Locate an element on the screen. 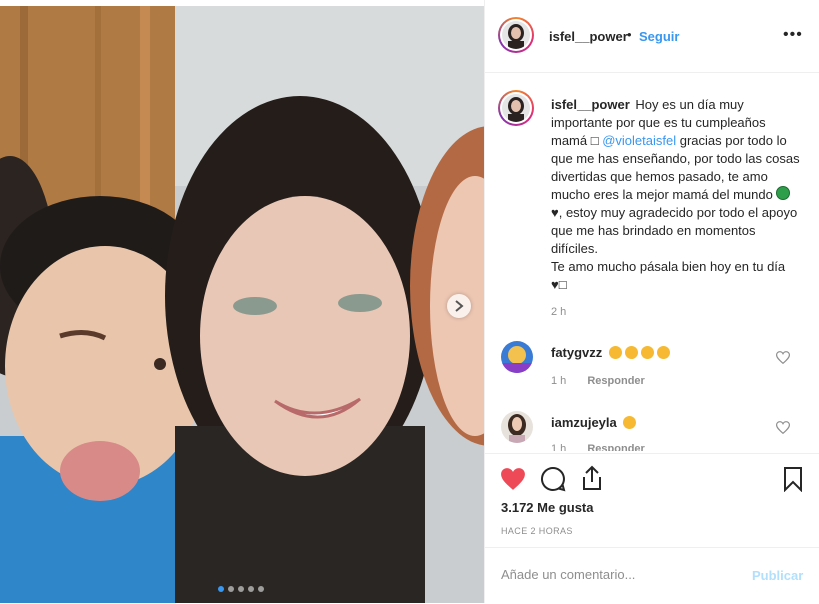  post-header: isfel__power • Seguir ••• is located at coordinates (652, 36).